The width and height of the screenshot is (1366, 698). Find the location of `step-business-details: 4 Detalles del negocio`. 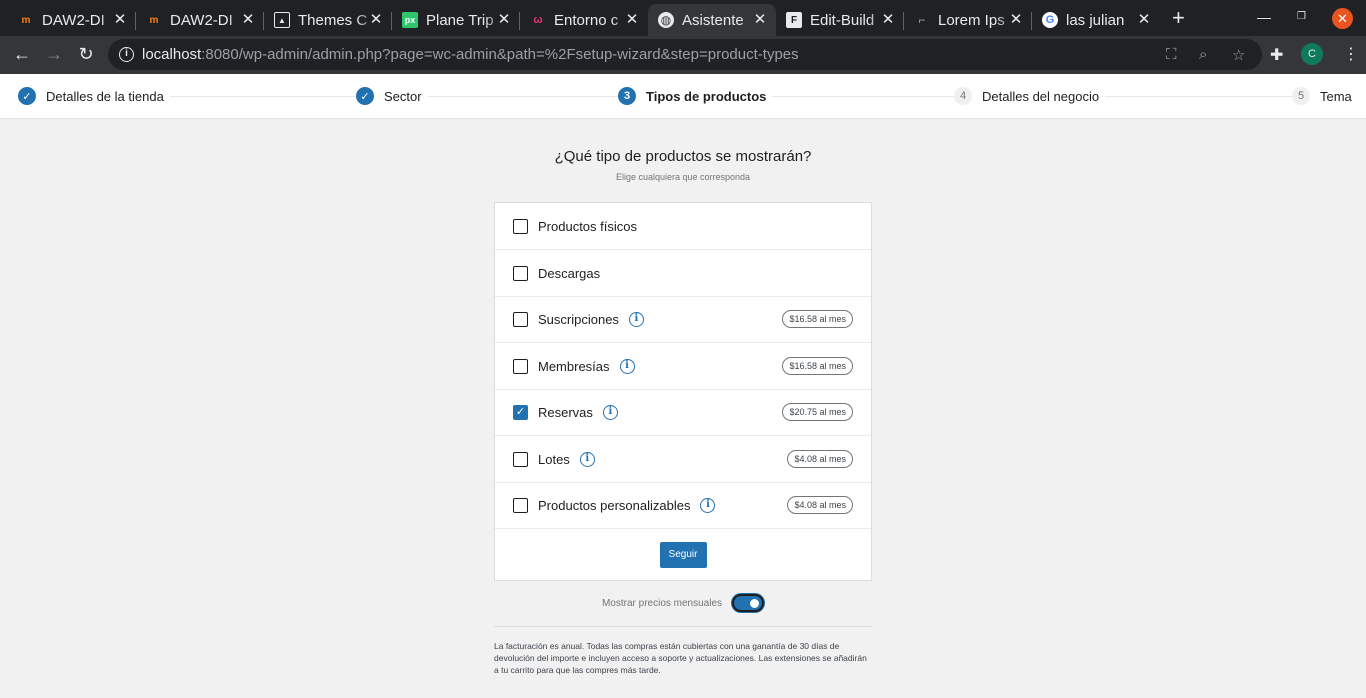

step-business-details: 4 Detalles del negocio is located at coordinates (1030, 96).